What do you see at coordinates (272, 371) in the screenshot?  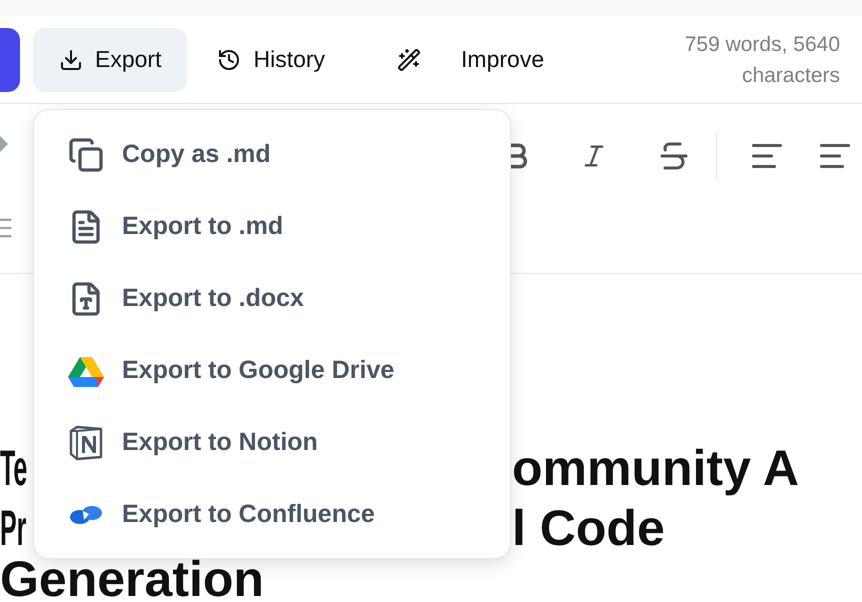 I see `menu-item: Export to Google Drive` at bounding box center [272, 371].